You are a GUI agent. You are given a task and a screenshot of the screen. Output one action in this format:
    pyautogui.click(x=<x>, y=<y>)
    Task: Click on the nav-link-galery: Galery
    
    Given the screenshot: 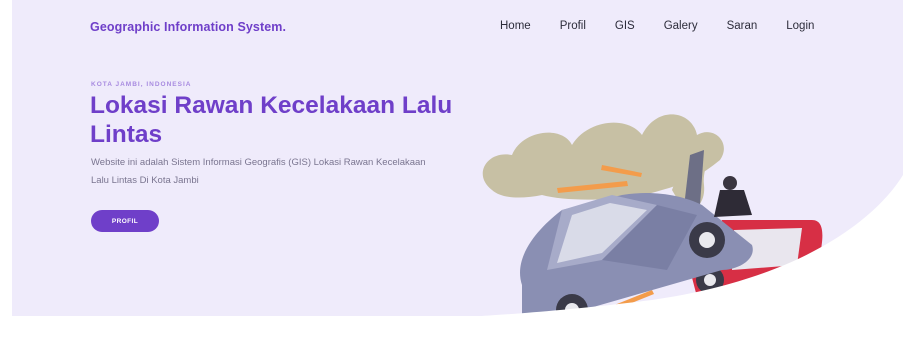 What is the action you would take?
    pyautogui.click(x=681, y=26)
    